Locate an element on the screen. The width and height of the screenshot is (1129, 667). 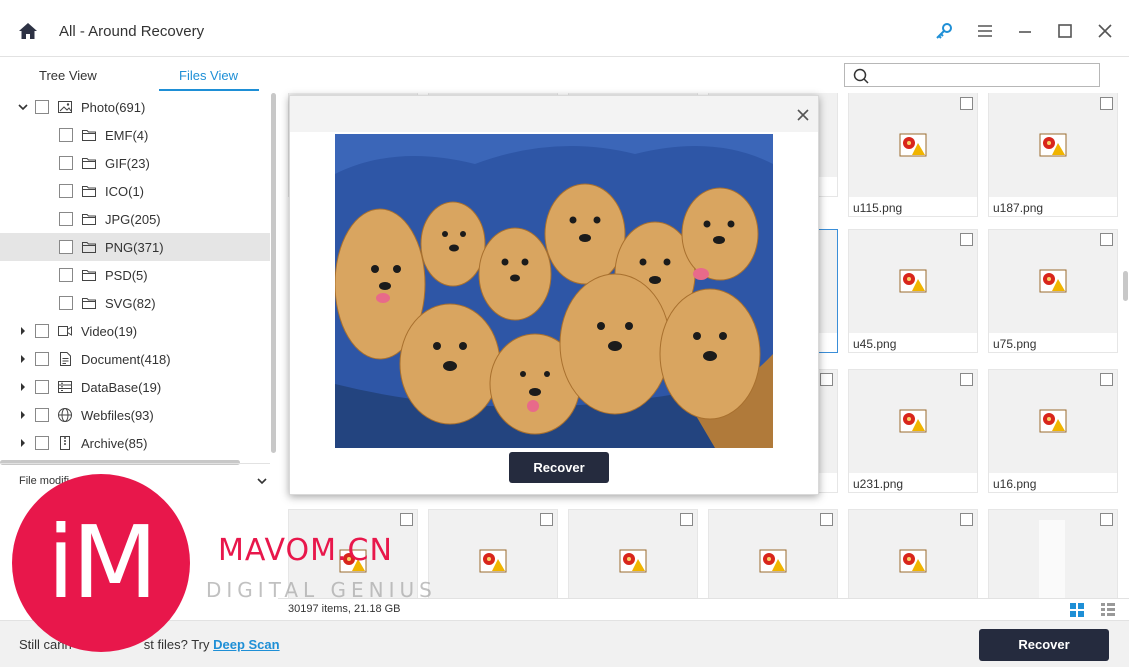
watermark-brand: MAVOM.CN is located at coordinates (305, 550).